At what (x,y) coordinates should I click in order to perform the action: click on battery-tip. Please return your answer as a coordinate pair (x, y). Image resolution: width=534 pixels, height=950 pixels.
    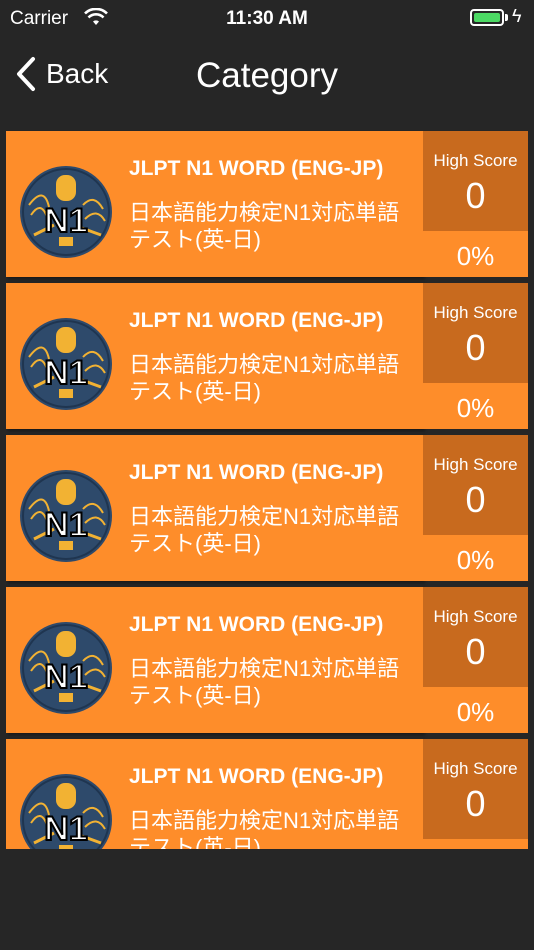
    Looking at the image, I should click on (506, 17).